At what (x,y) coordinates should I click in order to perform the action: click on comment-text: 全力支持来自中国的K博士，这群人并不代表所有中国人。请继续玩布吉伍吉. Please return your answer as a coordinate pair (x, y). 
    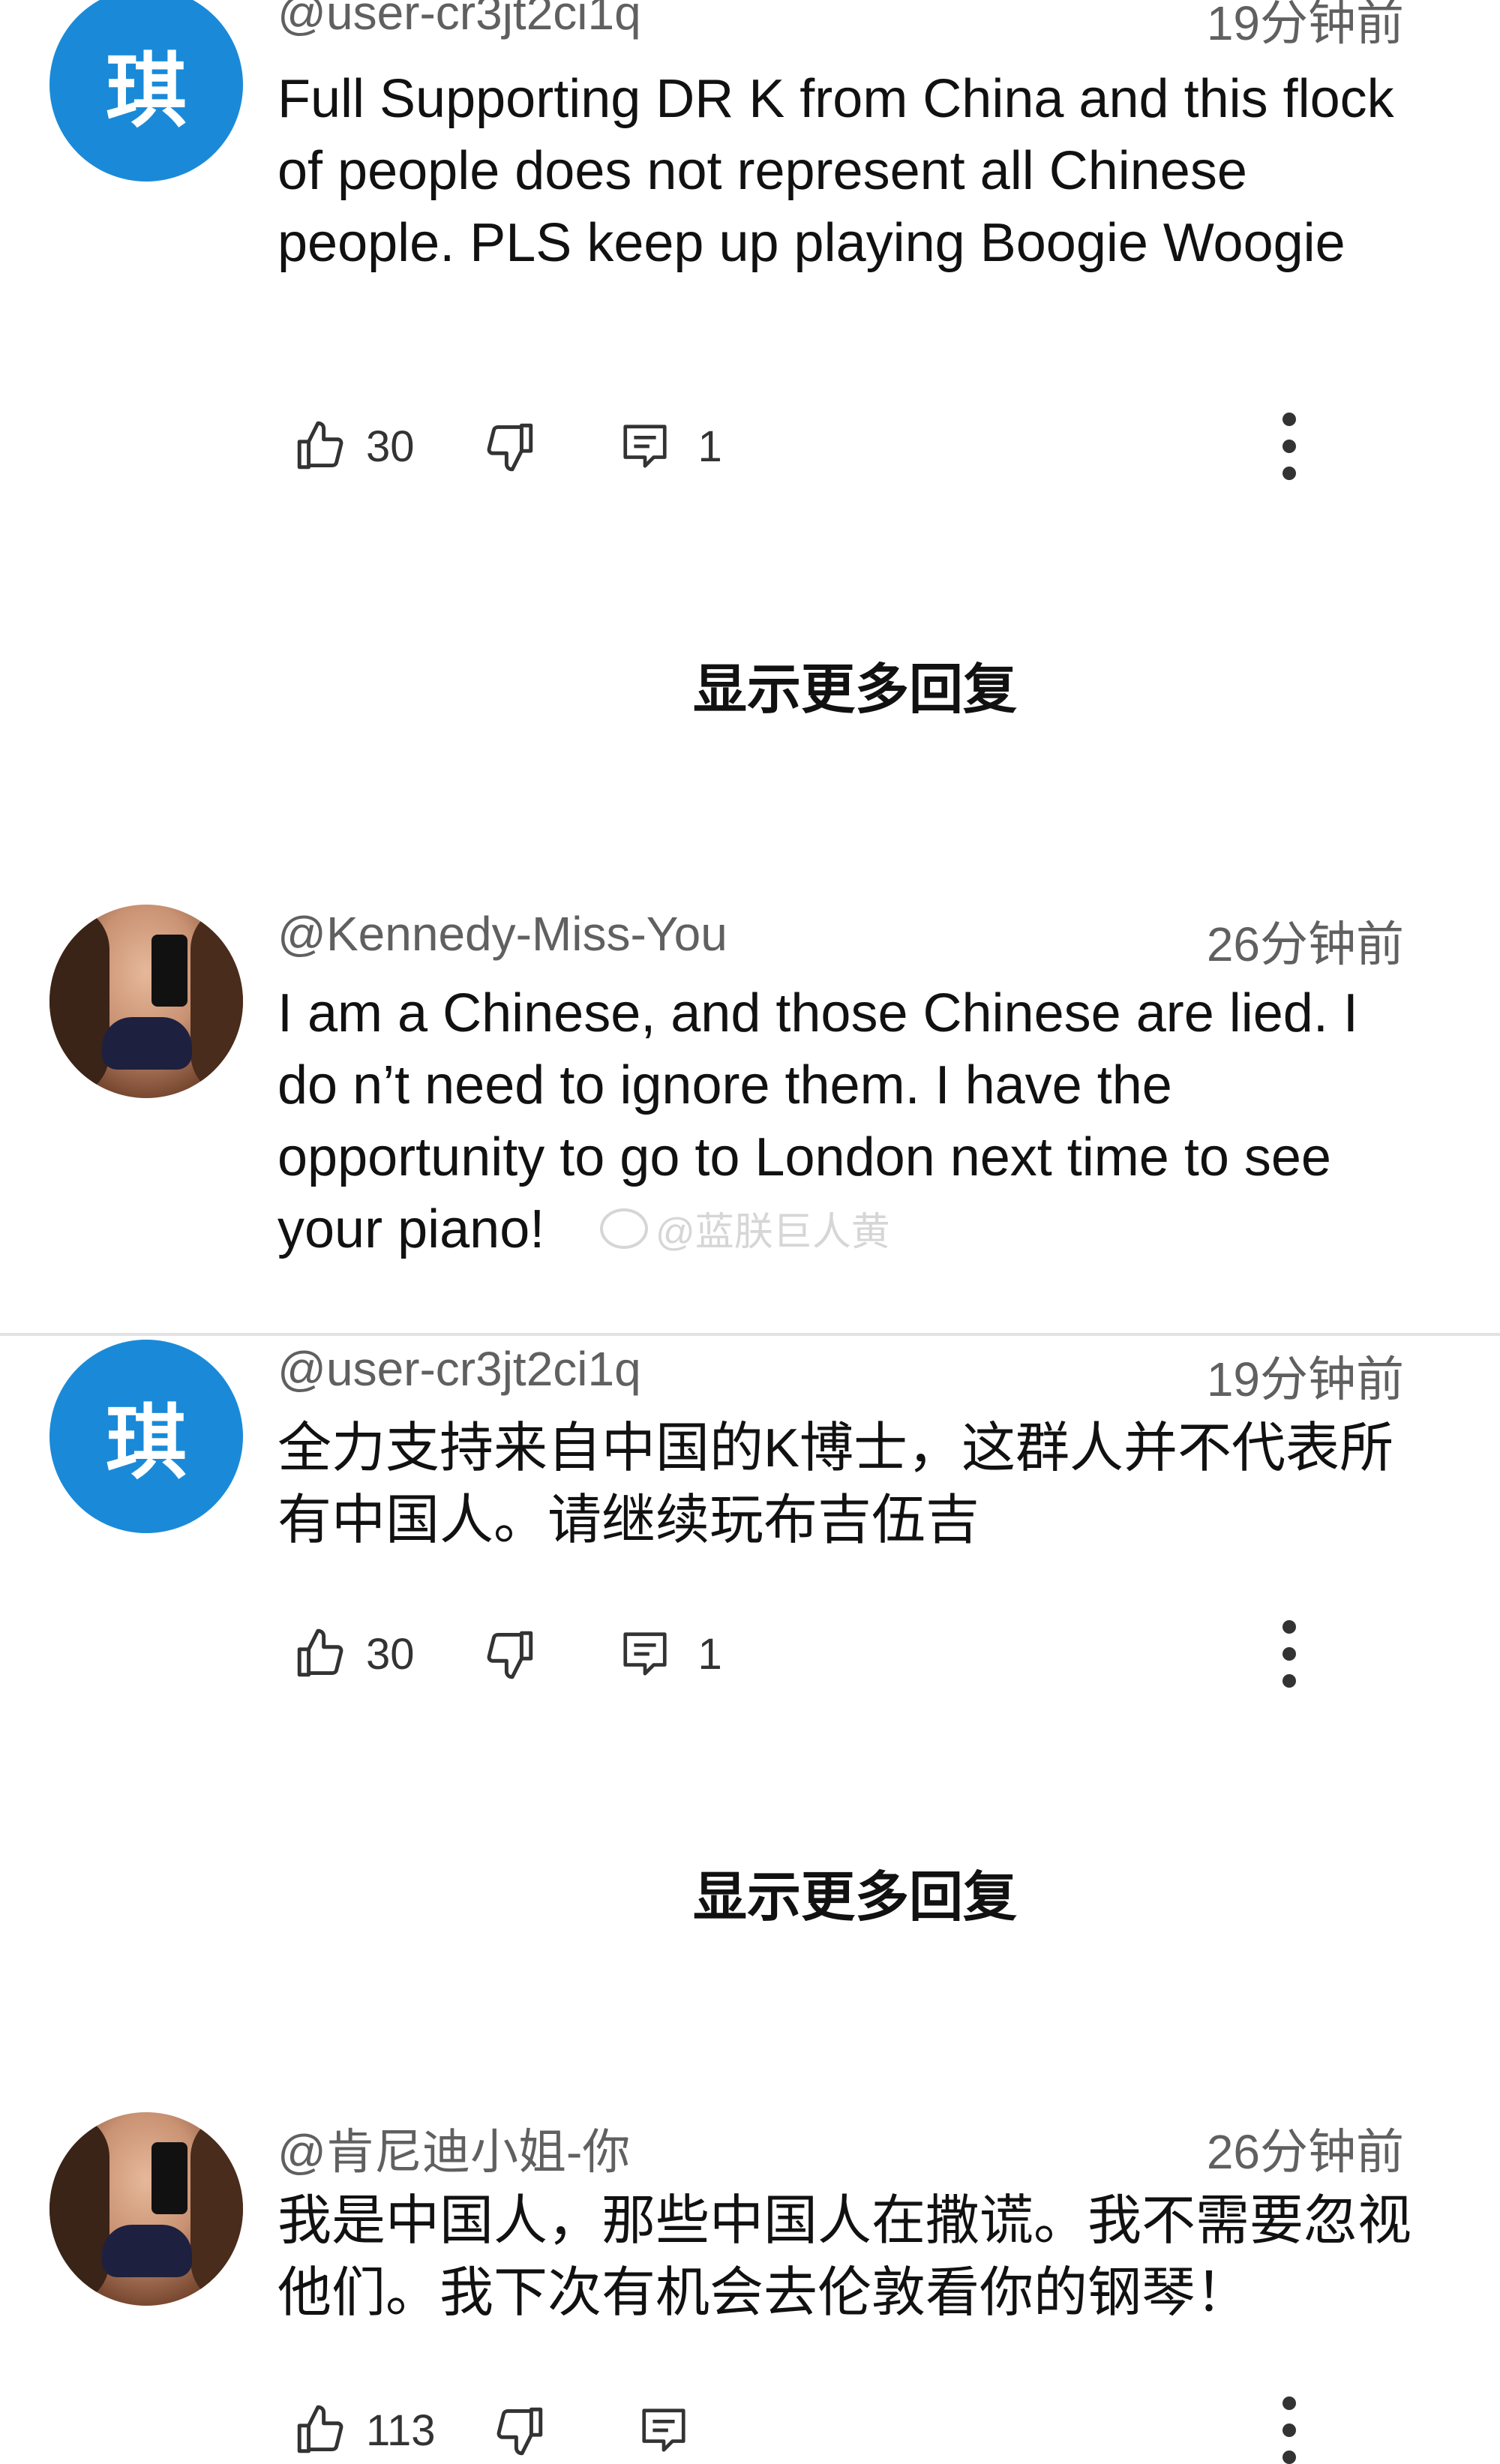
    Looking at the image, I should click on (836, 1484).